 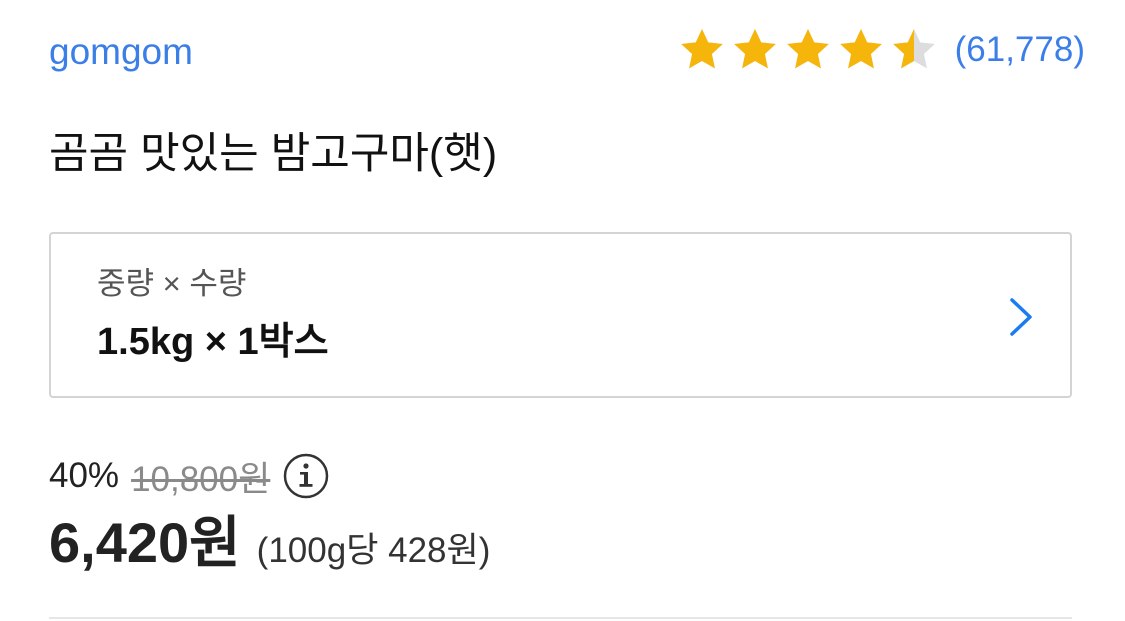 What do you see at coordinates (1020, 50) in the screenshot?
I see `review-count: (61,778)` at bounding box center [1020, 50].